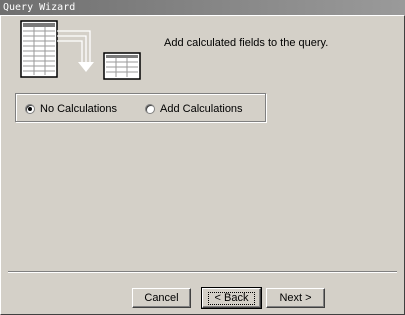  I want to click on back-button: < Back, so click(231, 298).